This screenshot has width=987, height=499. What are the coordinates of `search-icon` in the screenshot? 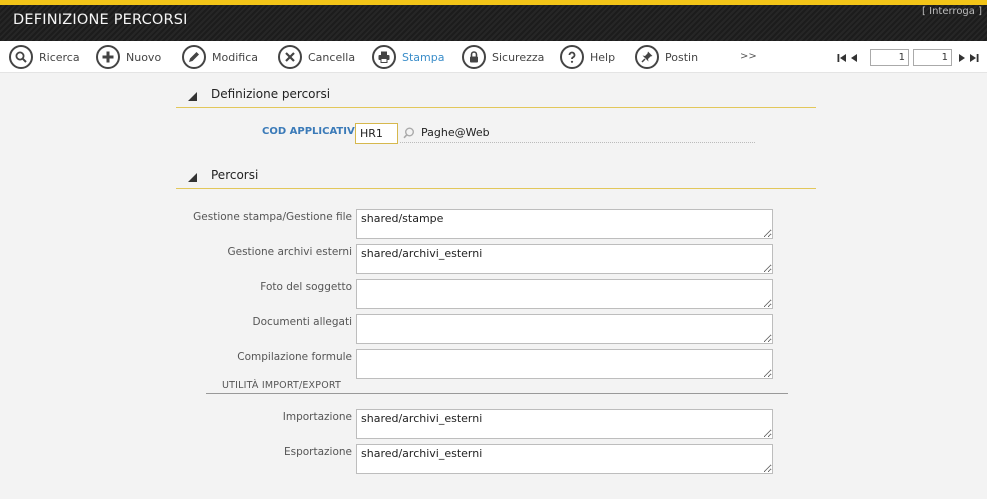 It's located at (21, 57).